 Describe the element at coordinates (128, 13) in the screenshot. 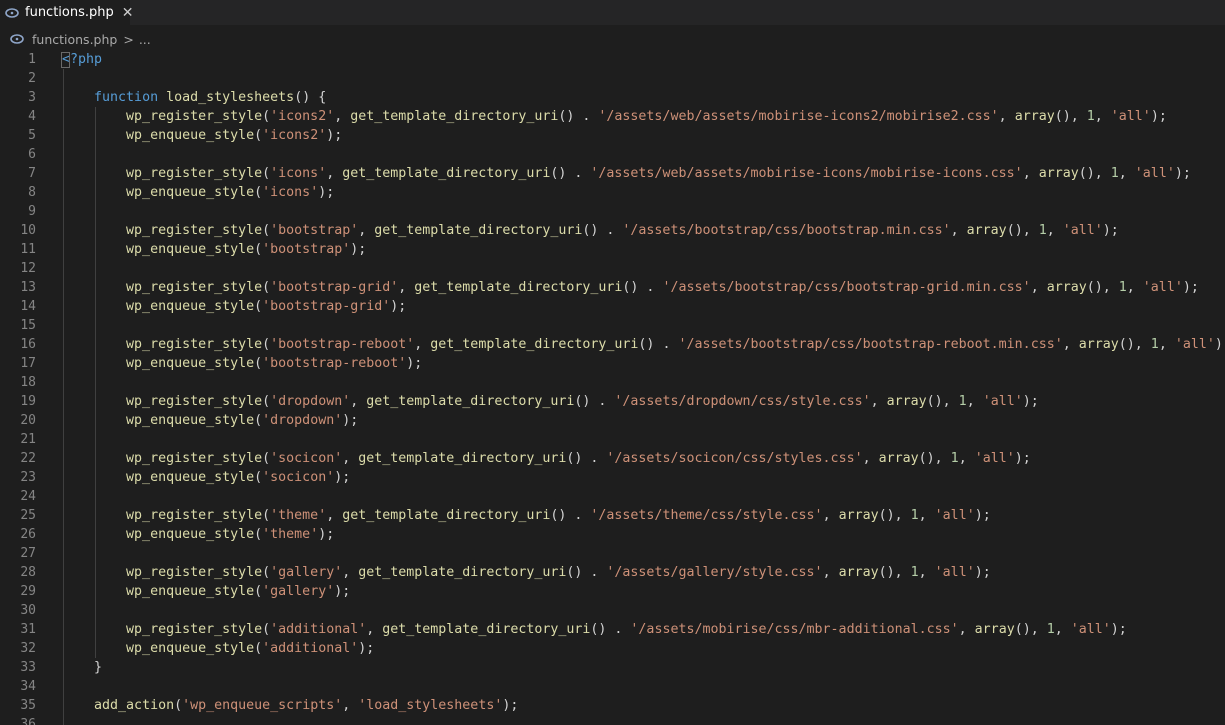

I see `close-icon: ✕` at that location.